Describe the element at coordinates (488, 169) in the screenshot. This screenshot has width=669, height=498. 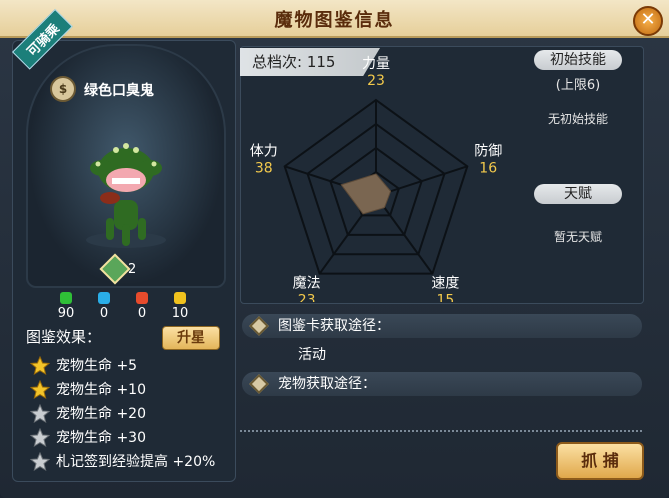
I see `radar-stat-value: 16` at that location.